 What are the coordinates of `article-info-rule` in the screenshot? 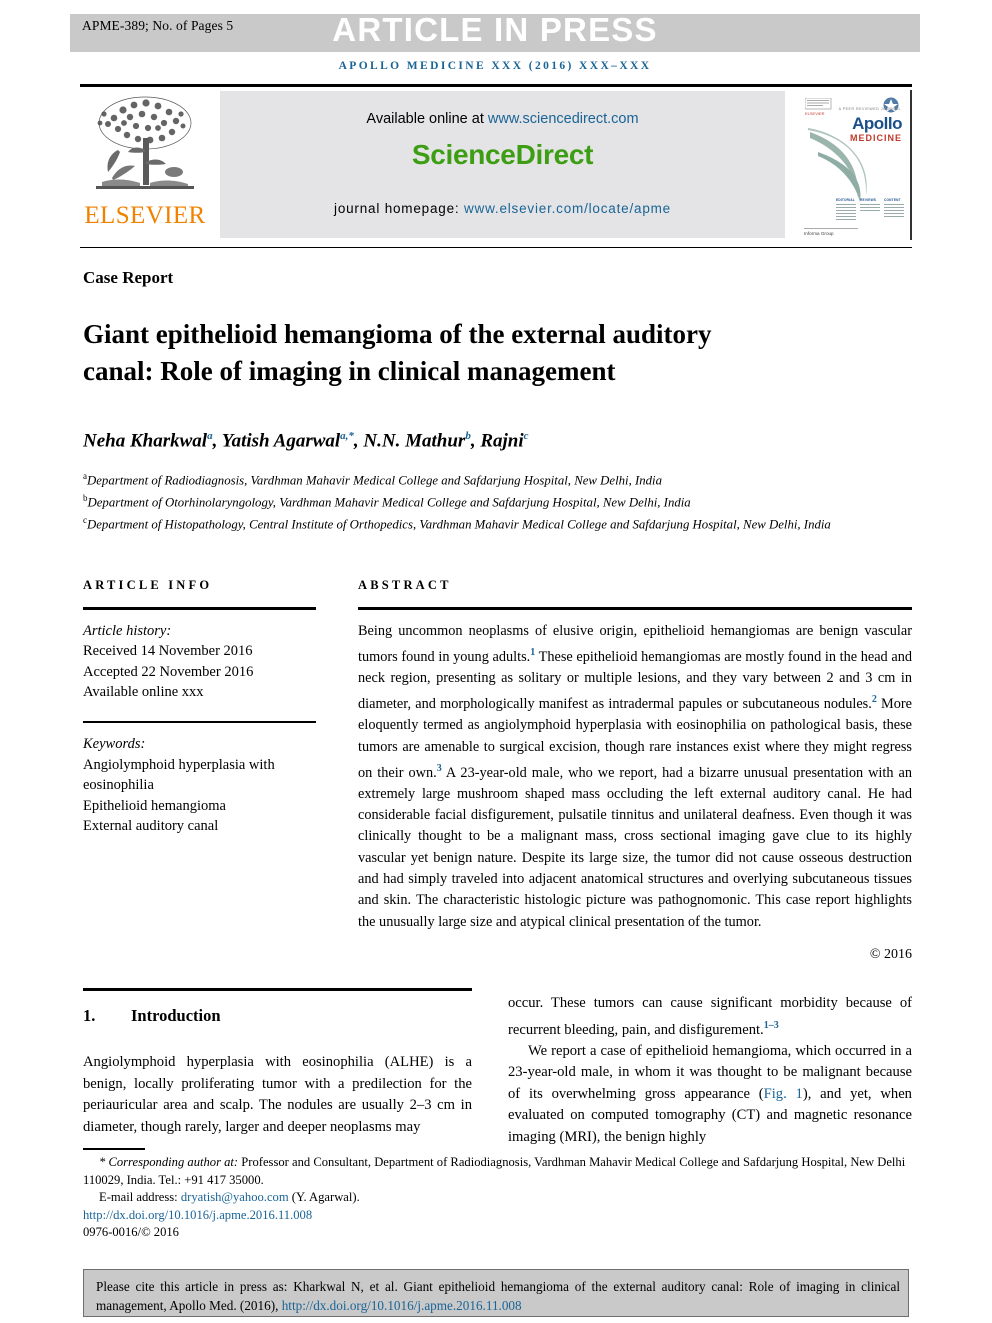 It's located at (199, 608).